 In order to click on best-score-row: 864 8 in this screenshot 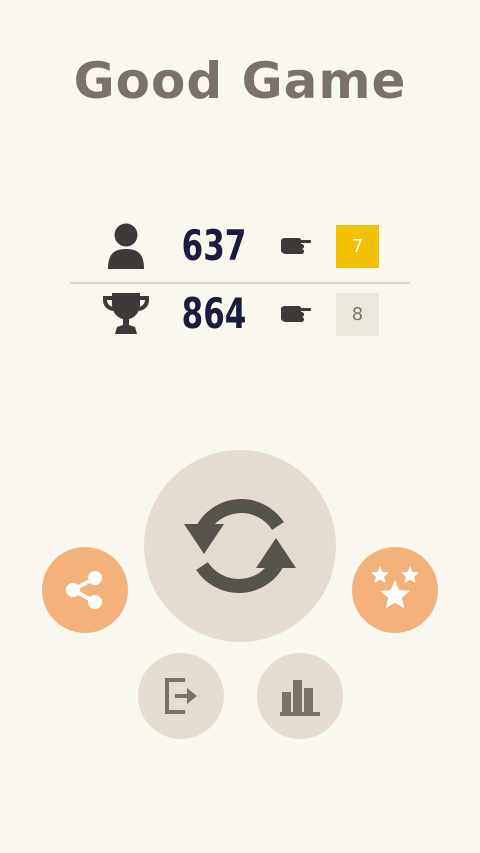, I will do `click(240, 314)`.